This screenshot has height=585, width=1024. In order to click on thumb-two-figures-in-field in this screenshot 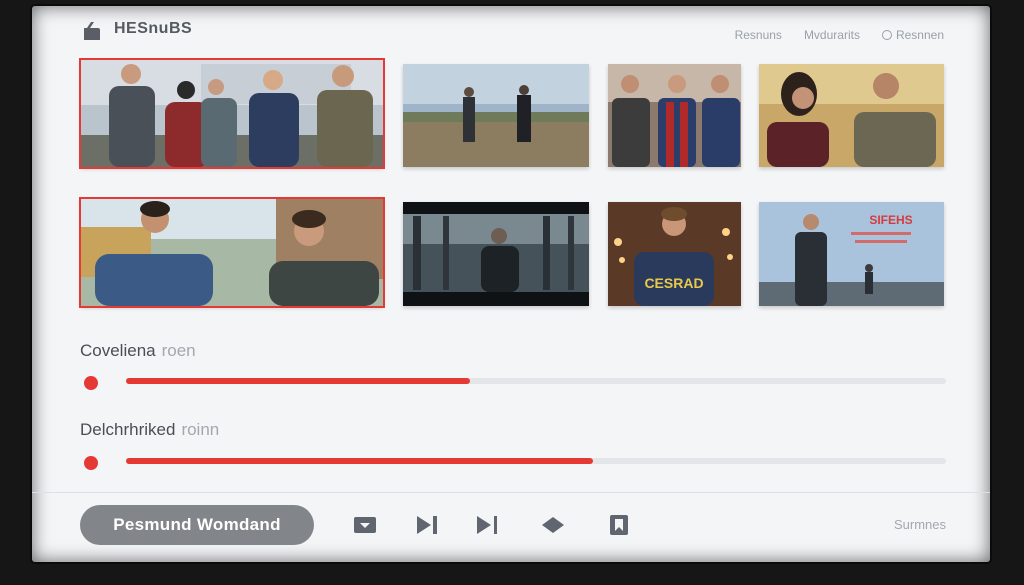, I will do `click(496, 115)`.